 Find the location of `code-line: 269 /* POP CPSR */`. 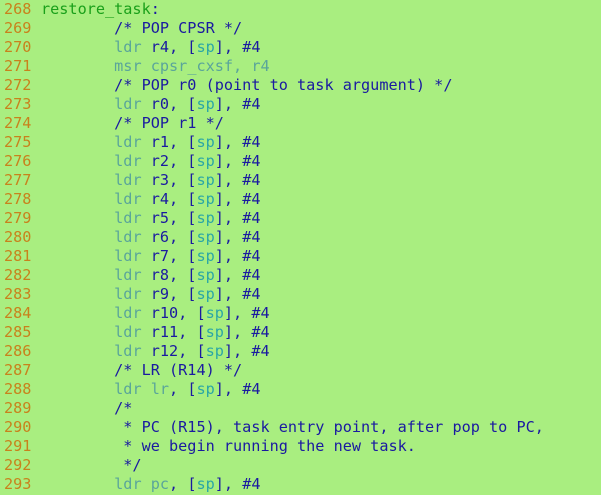

code-line: 269 /* POP CPSR */ is located at coordinates (300, 28).